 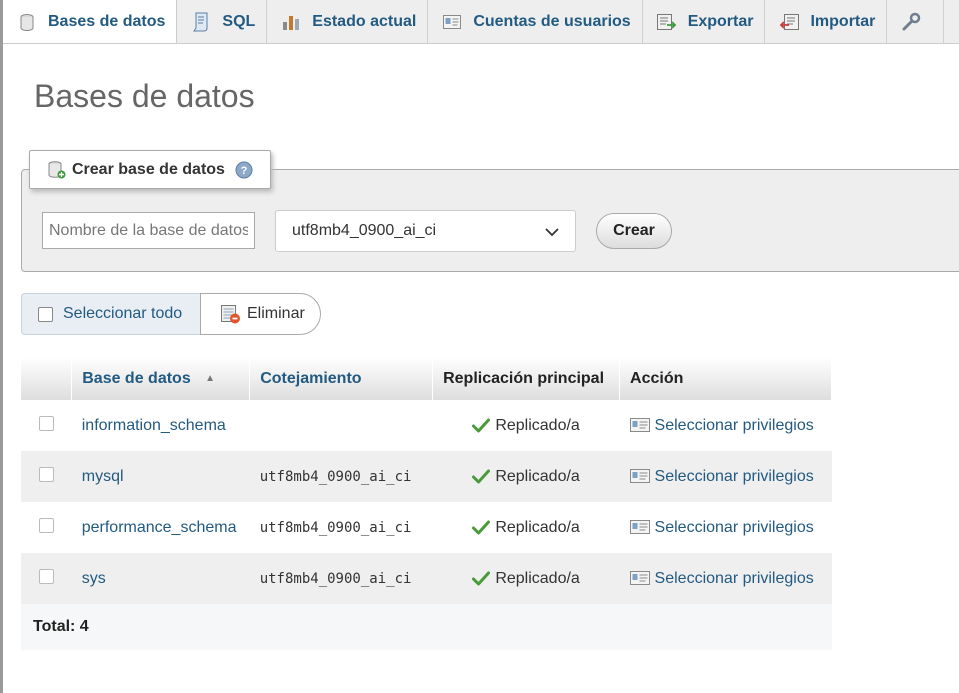 I want to click on tab-databases: Bases de datos, so click(x=90, y=21).